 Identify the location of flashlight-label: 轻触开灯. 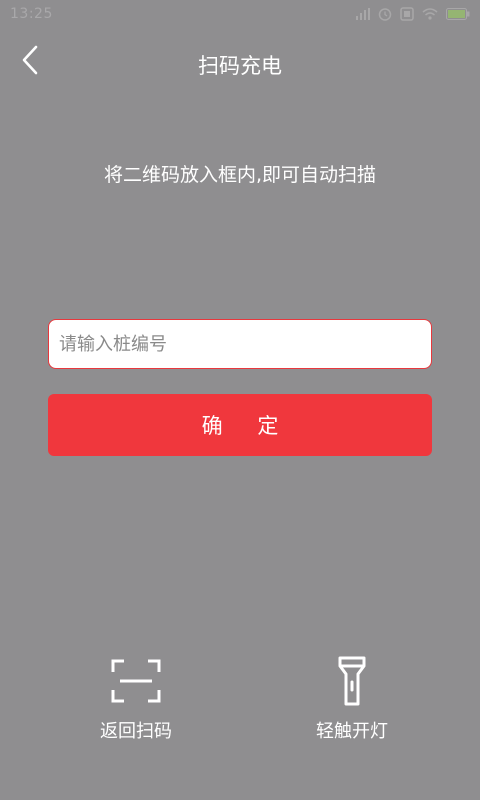
(352, 731).